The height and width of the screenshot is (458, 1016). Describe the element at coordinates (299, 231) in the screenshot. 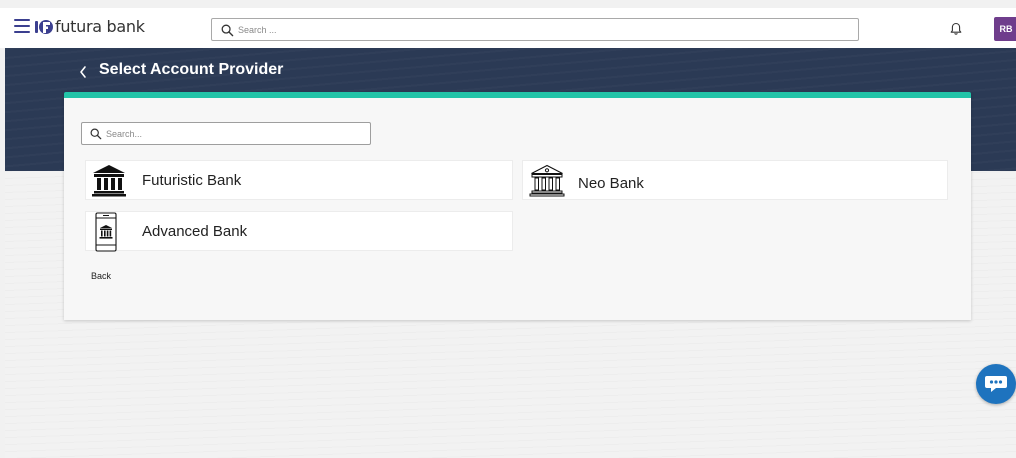

I see `provider-advanced-bank: Advanced Bank` at that location.